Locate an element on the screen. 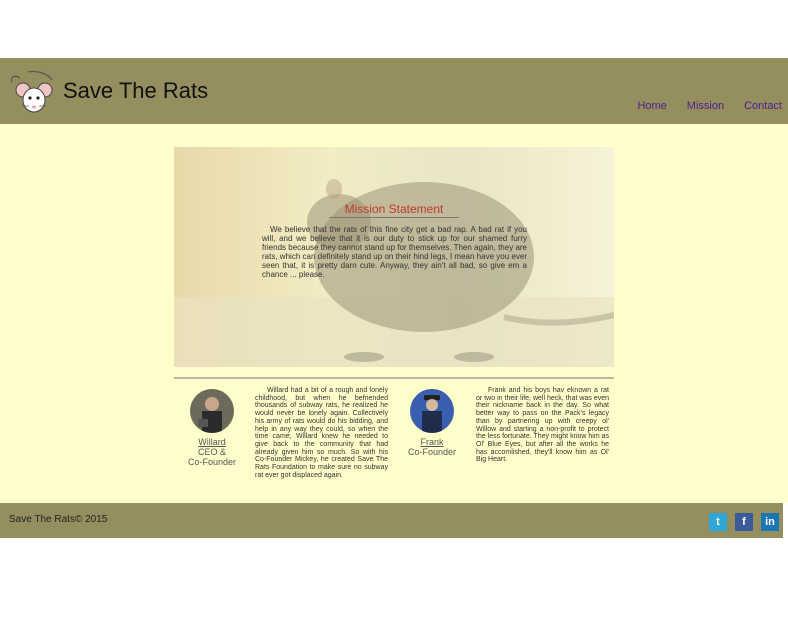 The height and width of the screenshot is (624, 788). person-card-frank: Frank Co-Founder is located at coordinates (432, 423).